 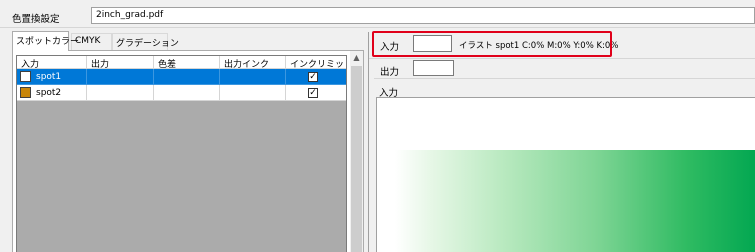 I want to click on column-header-input: 入力, so click(x=52, y=63).